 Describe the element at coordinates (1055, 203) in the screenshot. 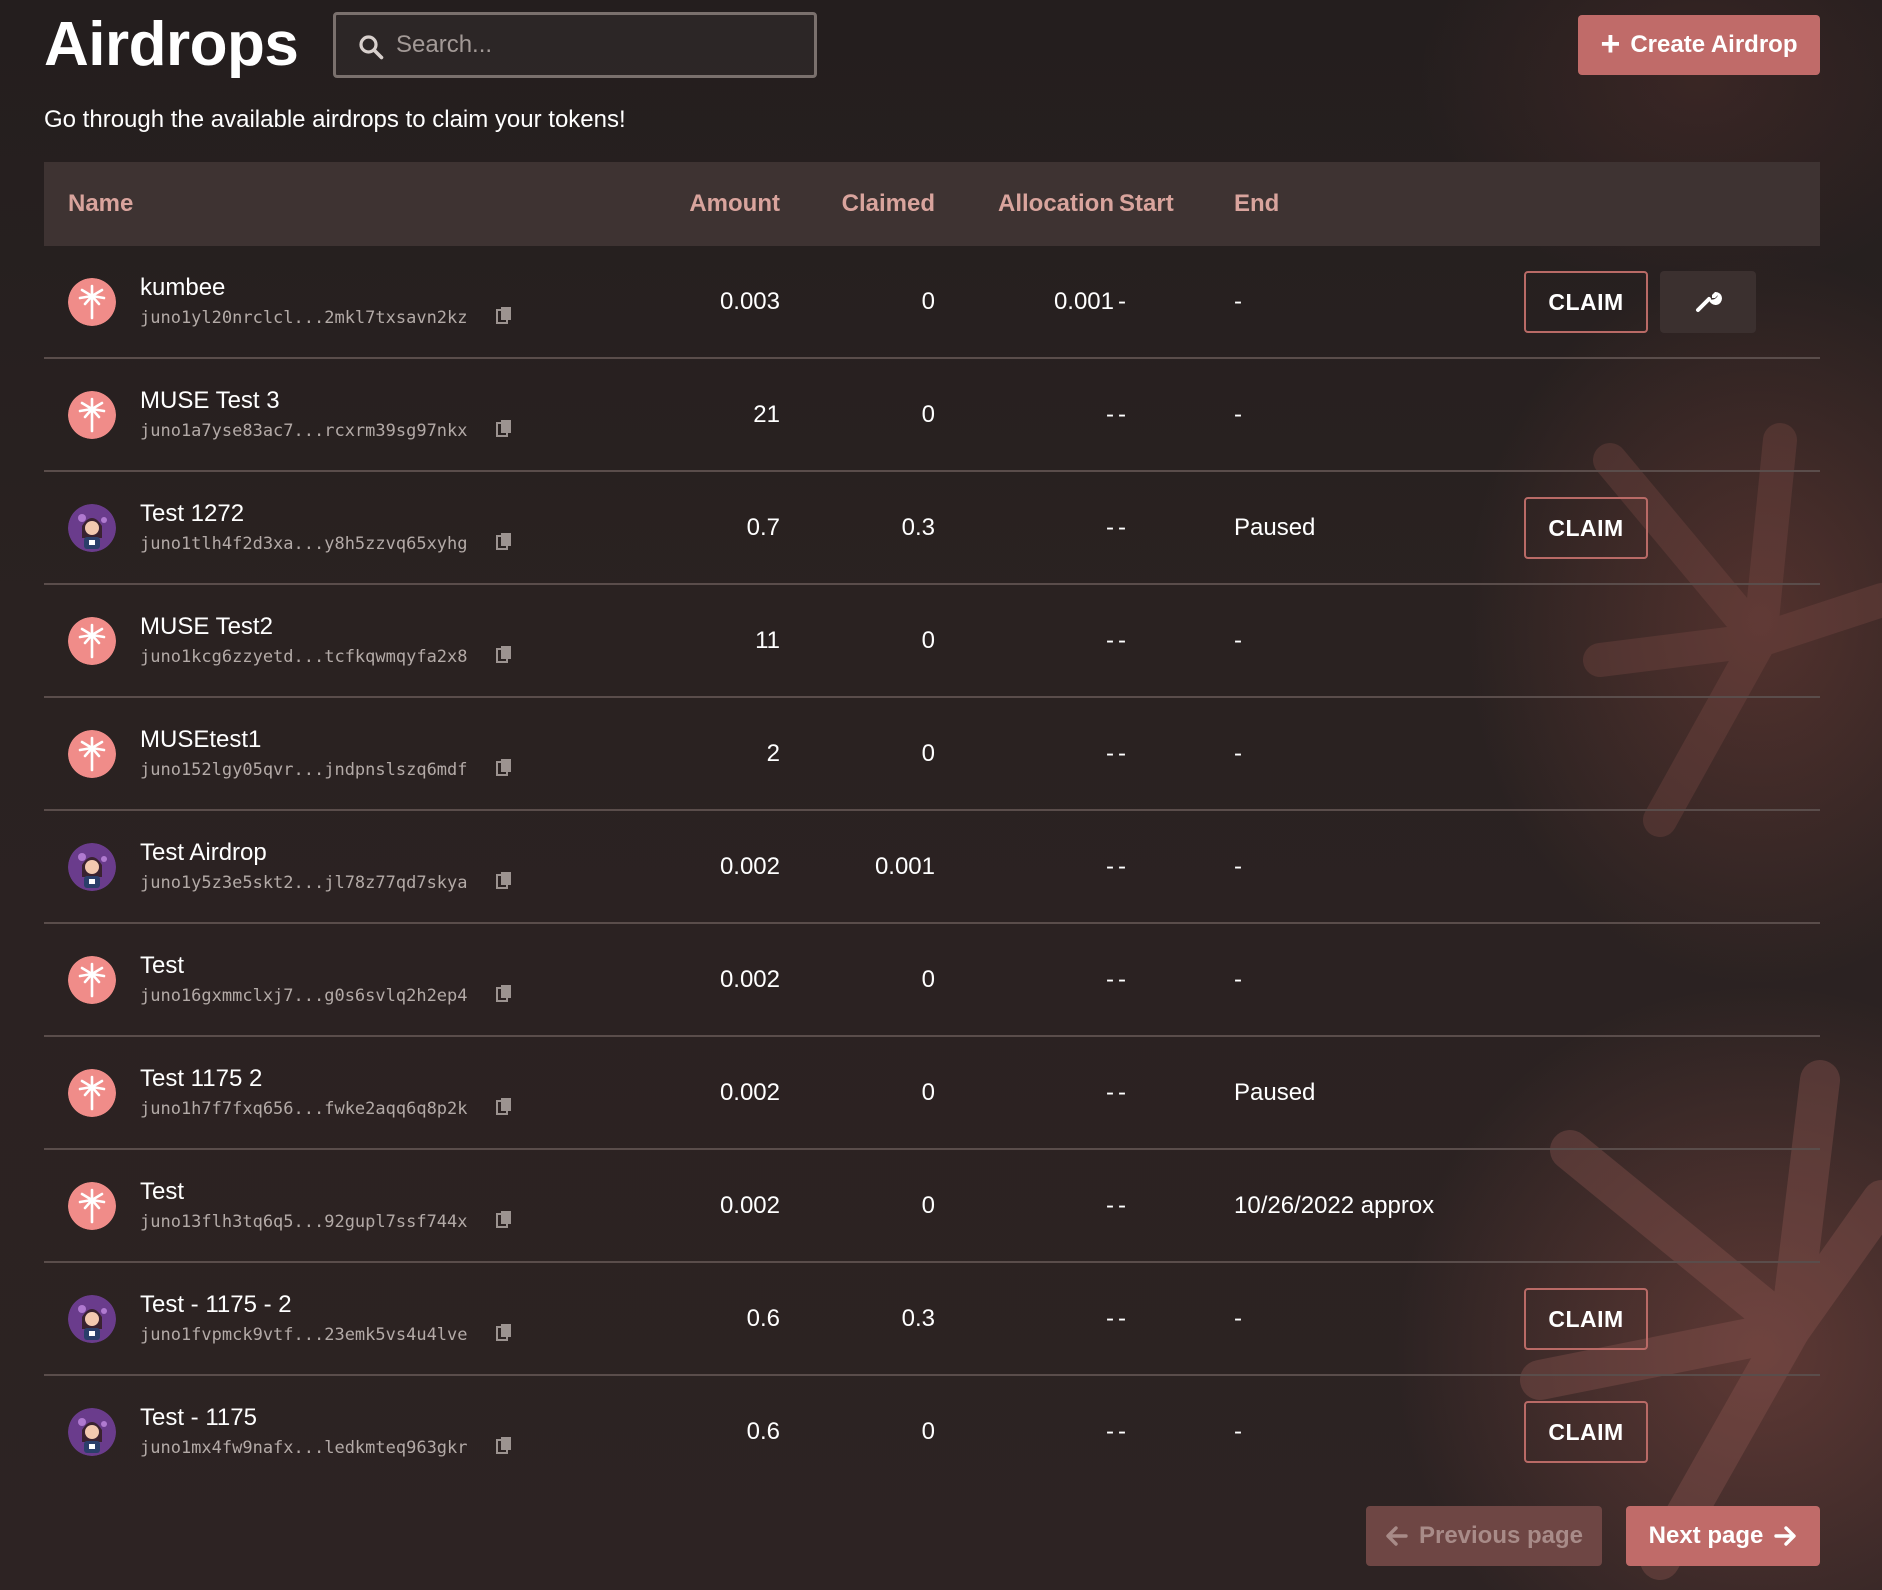

I see `column-header-allocation: Allocation` at that location.